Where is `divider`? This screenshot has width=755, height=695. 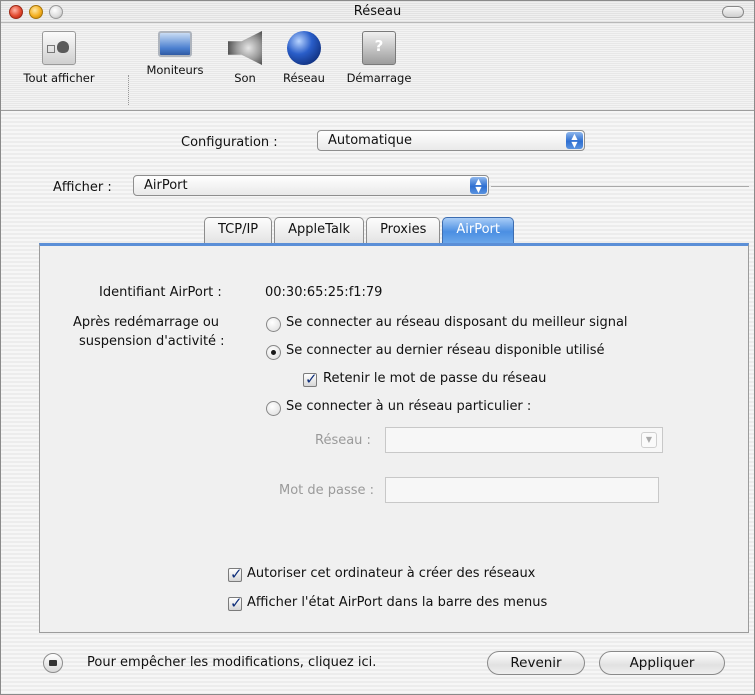 divider is located at coordinates (620, 186).